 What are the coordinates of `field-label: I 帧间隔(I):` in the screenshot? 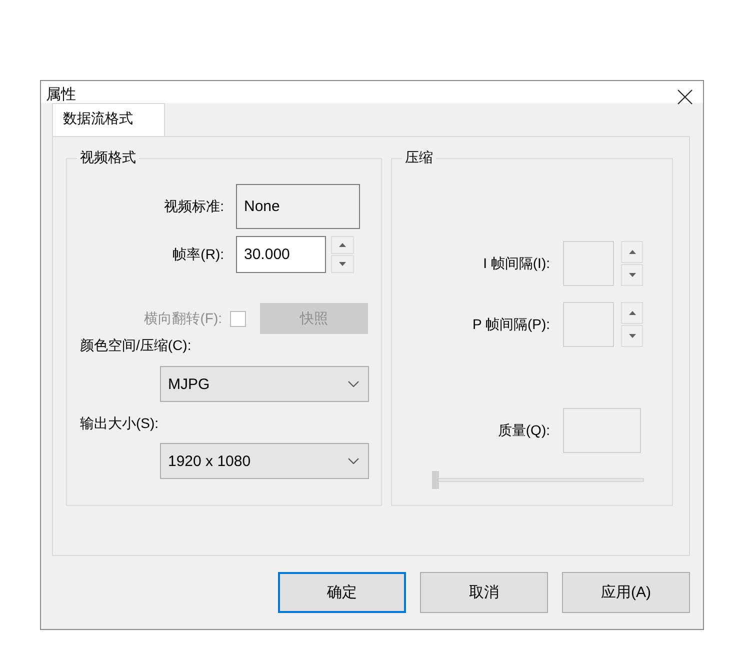 It's located at (516, 263).